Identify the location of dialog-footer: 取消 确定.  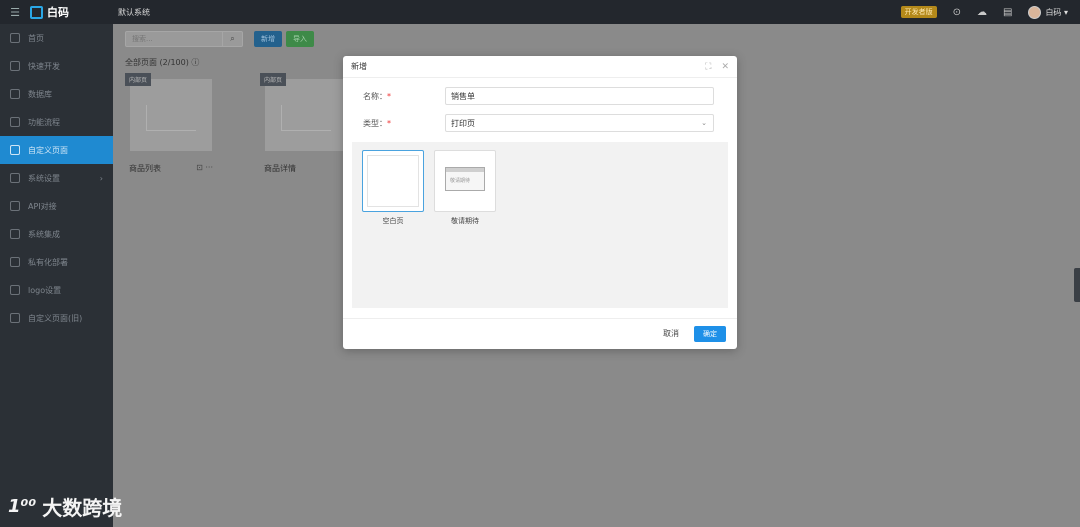
(540, 333).